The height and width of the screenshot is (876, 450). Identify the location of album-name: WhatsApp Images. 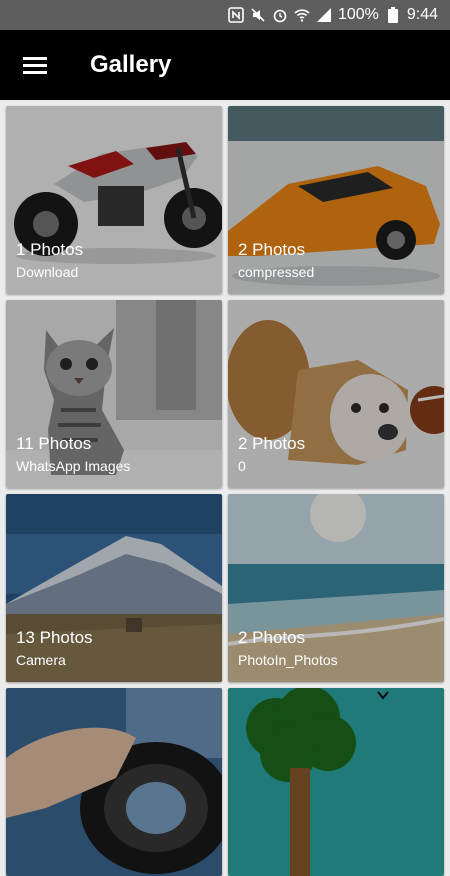
(73, 466).